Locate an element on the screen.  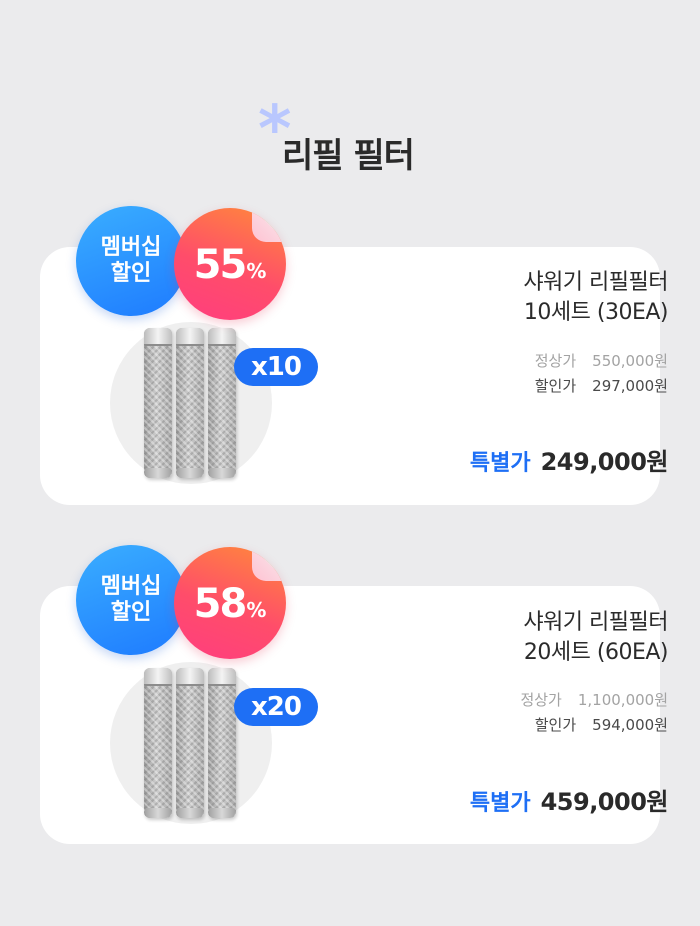
discount-rate-badge: 55 % is located at coordinates (230, 264).